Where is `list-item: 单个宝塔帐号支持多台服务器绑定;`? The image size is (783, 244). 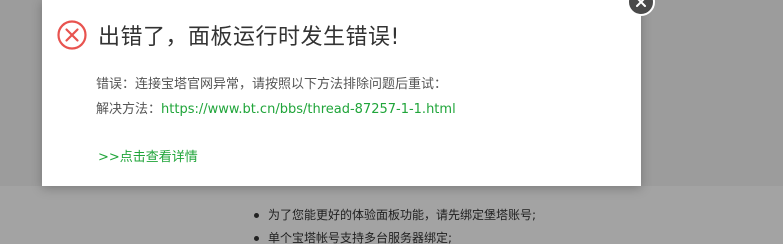 list-item: 单个宝塔帐号支持多台服务器绑定; is located at coordinates (394, 235).